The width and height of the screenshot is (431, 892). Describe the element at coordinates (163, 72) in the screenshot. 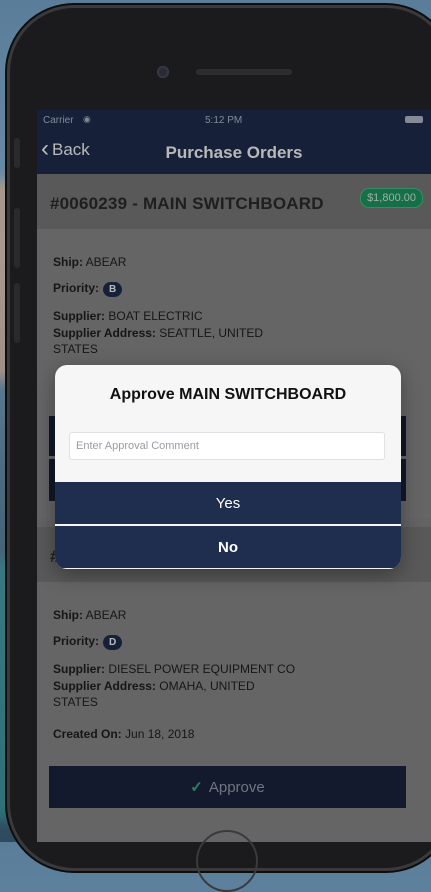

I see `front-camera` at that location.